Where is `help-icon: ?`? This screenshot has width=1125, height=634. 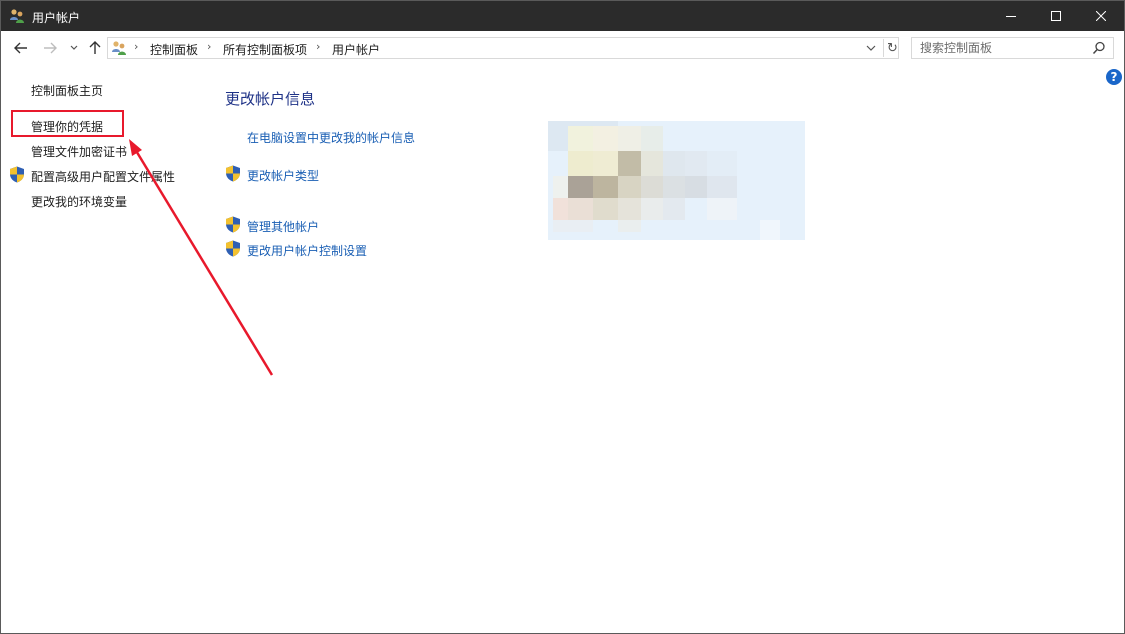
help-icon: ? is located at coordinates (1114, 77).